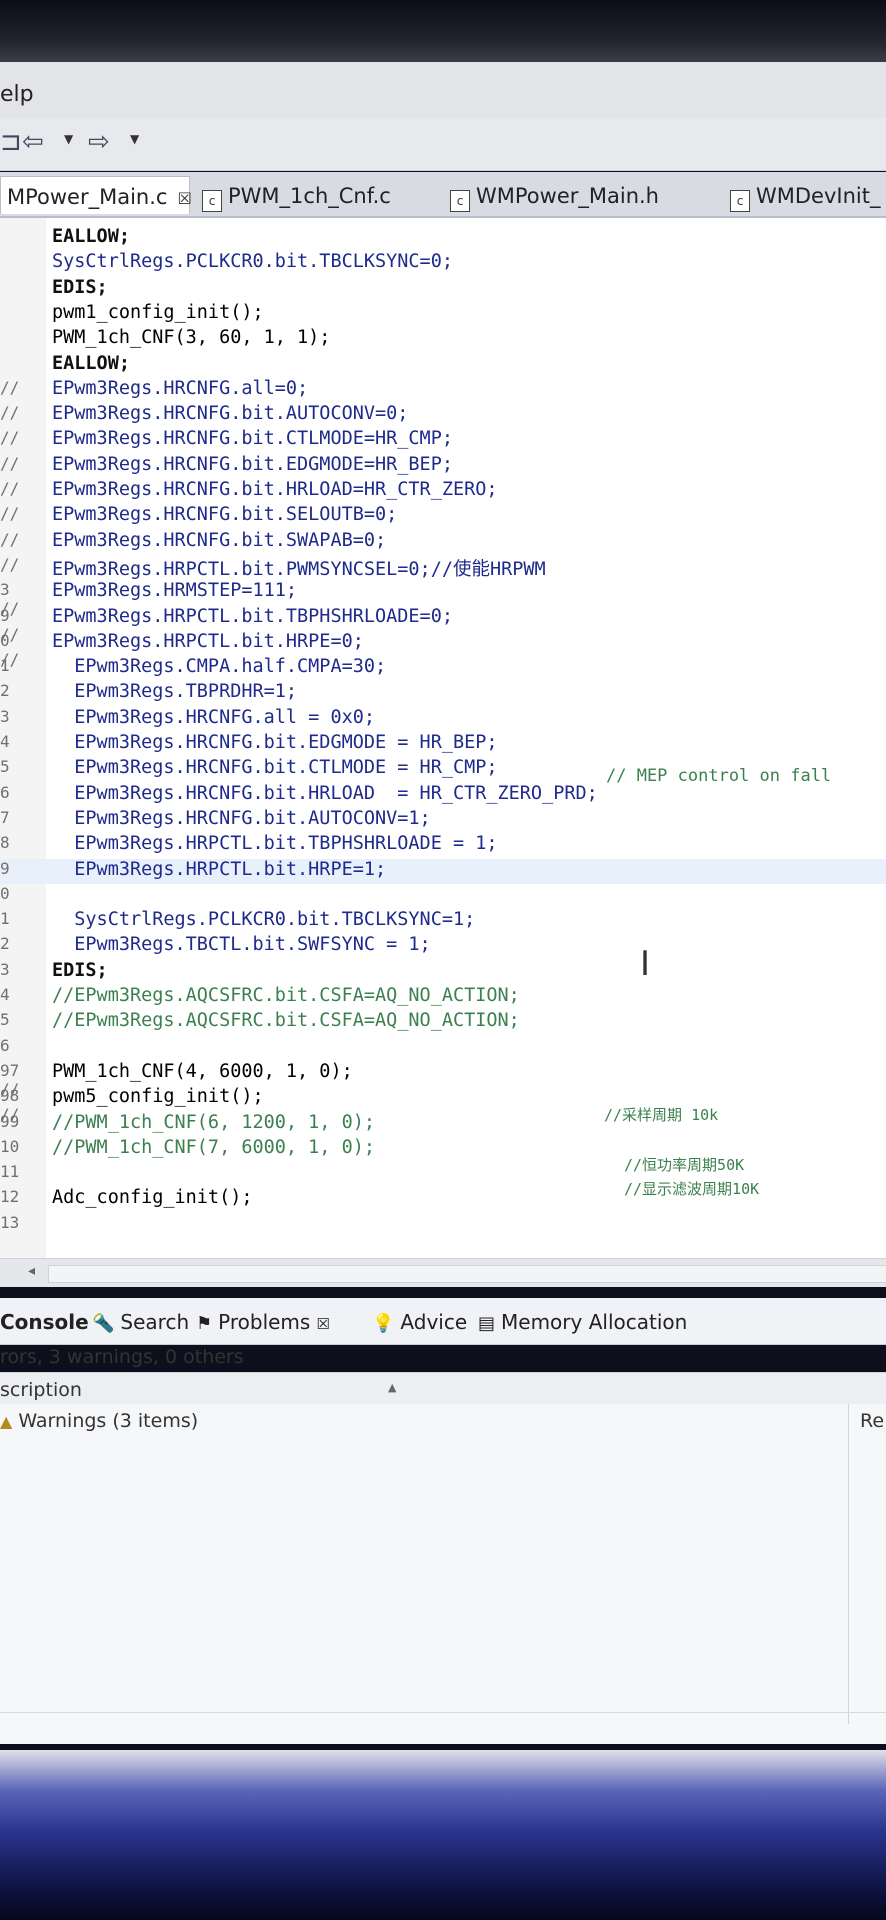  What do you see at coordinates (443, 390) in the screenshot?
I see `code-line: // EPwm3Regs.HRCNFG.all=0;` at bounding box center [443, 390].